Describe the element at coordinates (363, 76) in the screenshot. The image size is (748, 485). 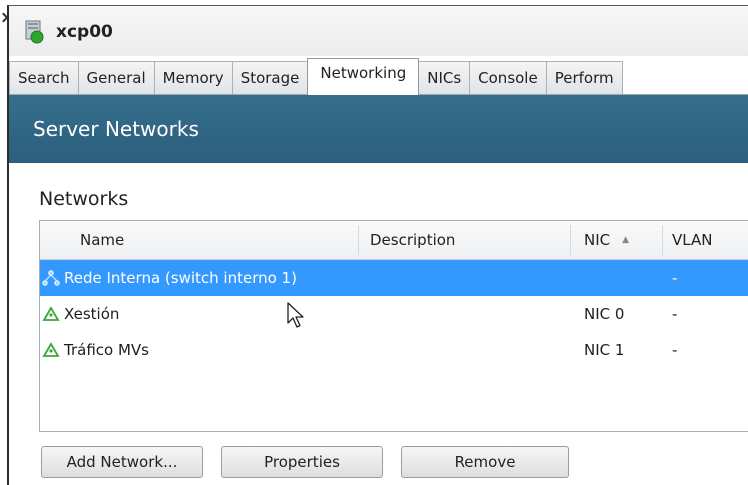
I see `tab-networking: Networking` at that location.